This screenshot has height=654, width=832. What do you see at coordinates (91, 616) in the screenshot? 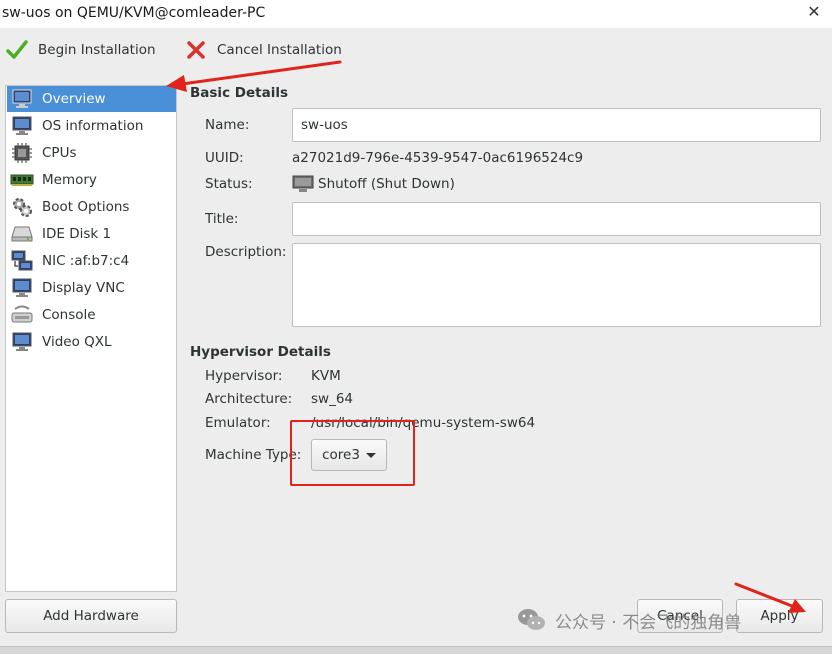
I see `add-hardware-button: Add Hardware` at bounding box center [91, 616].